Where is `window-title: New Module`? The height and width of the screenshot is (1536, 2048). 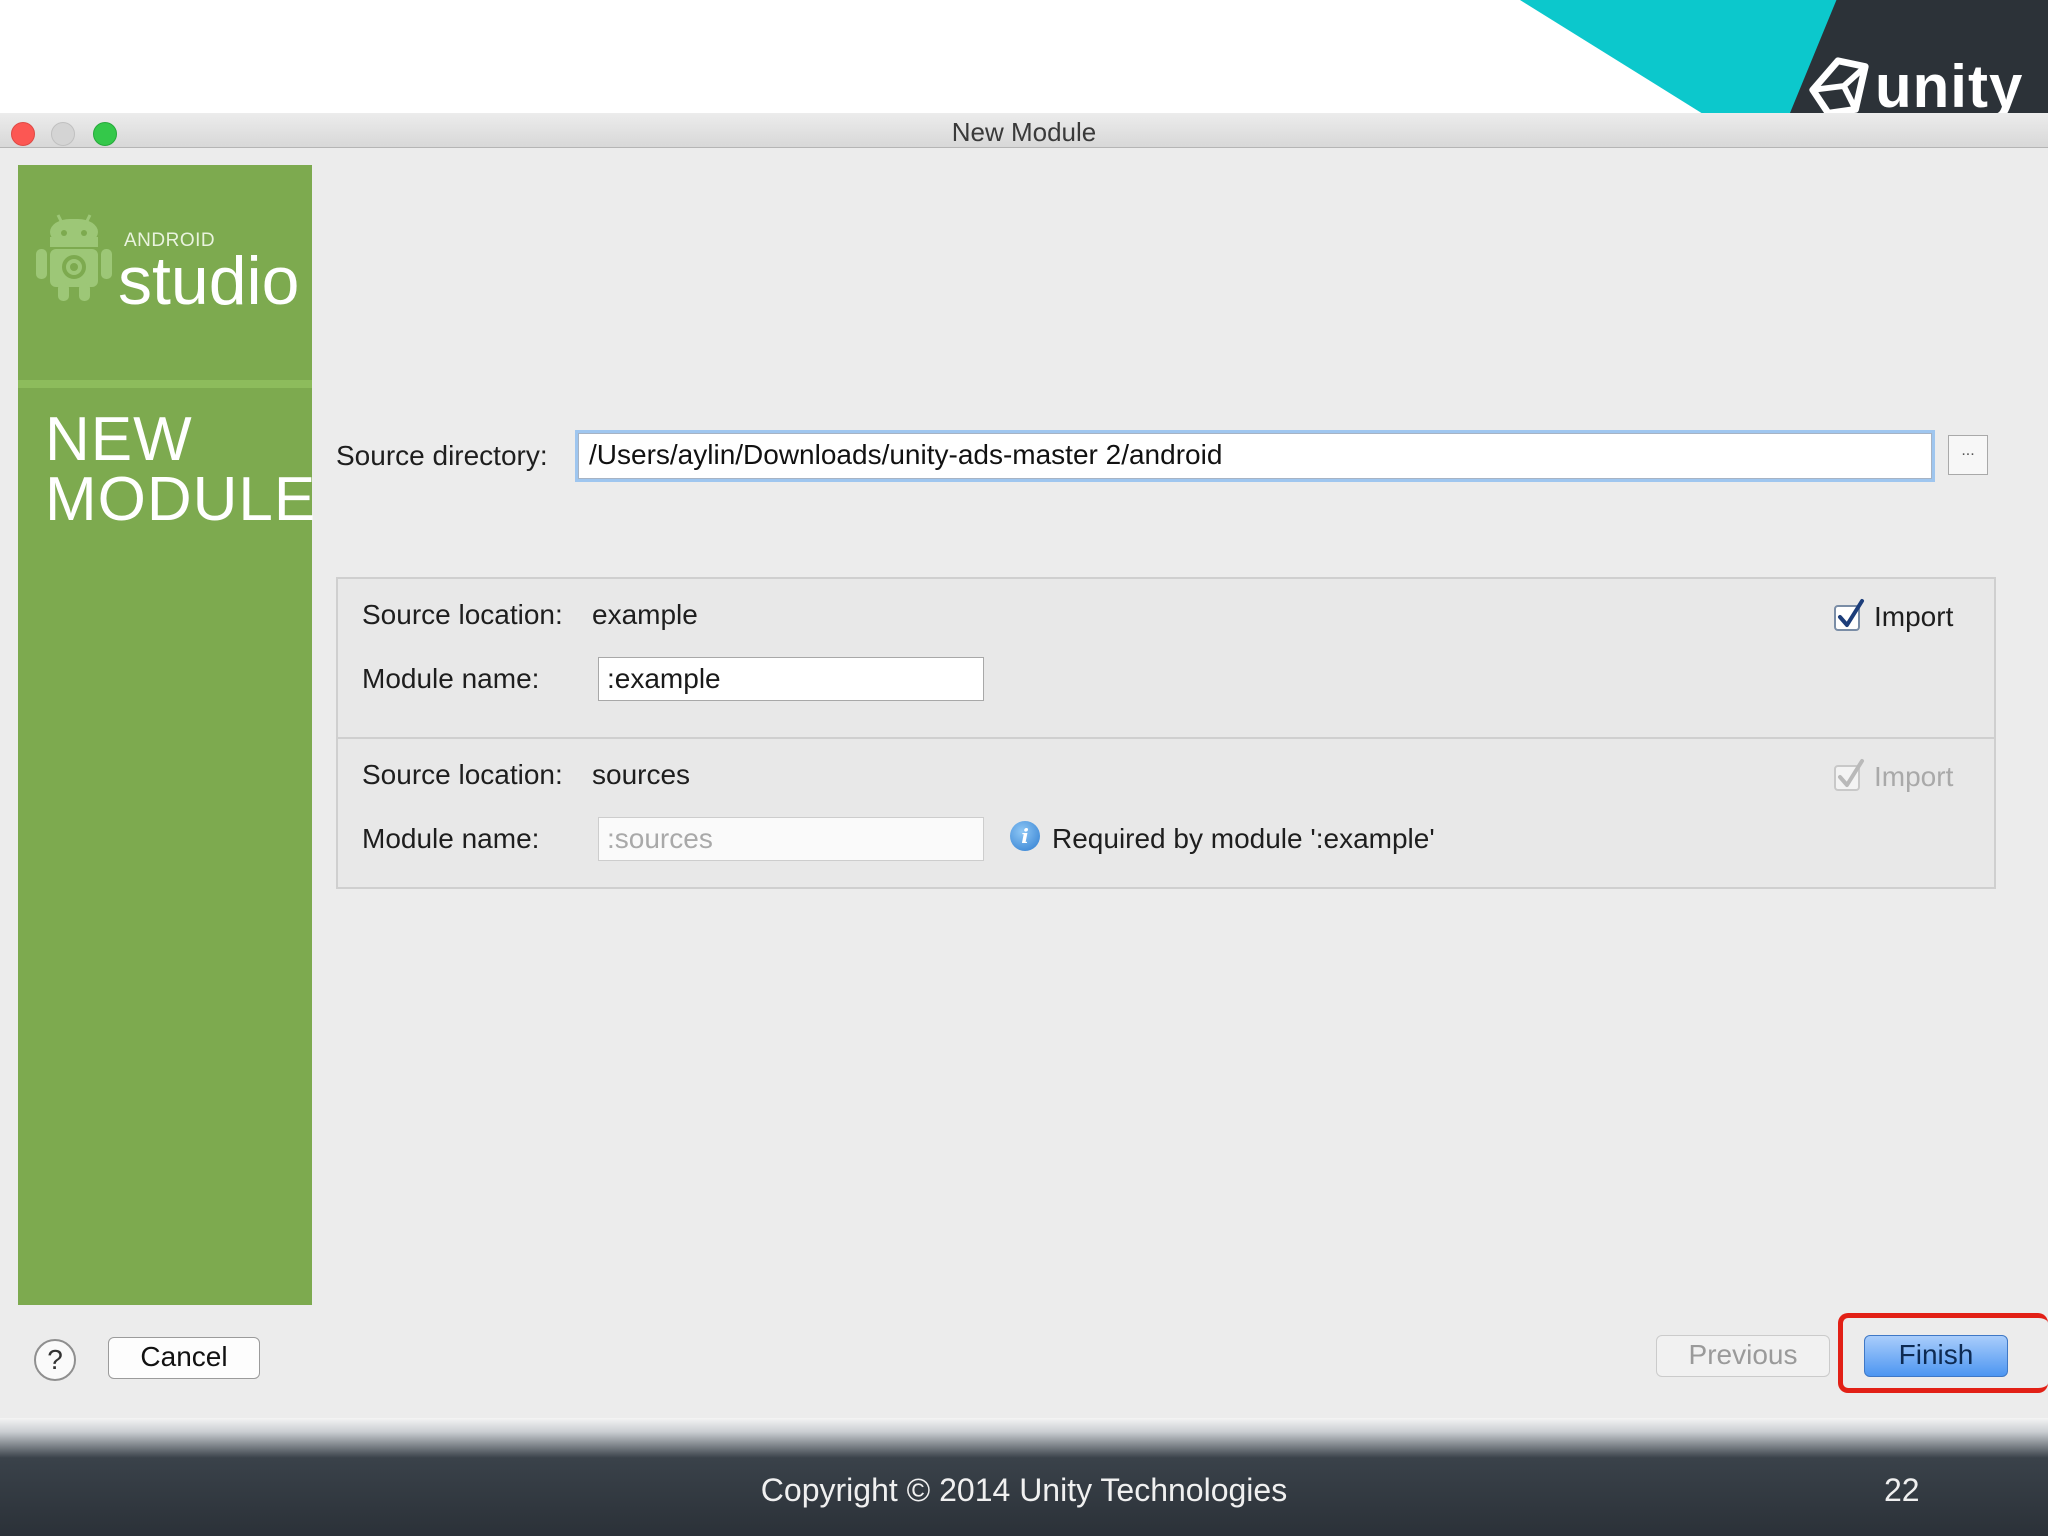
window-title: New Module is located at coordinates (1024, 132).